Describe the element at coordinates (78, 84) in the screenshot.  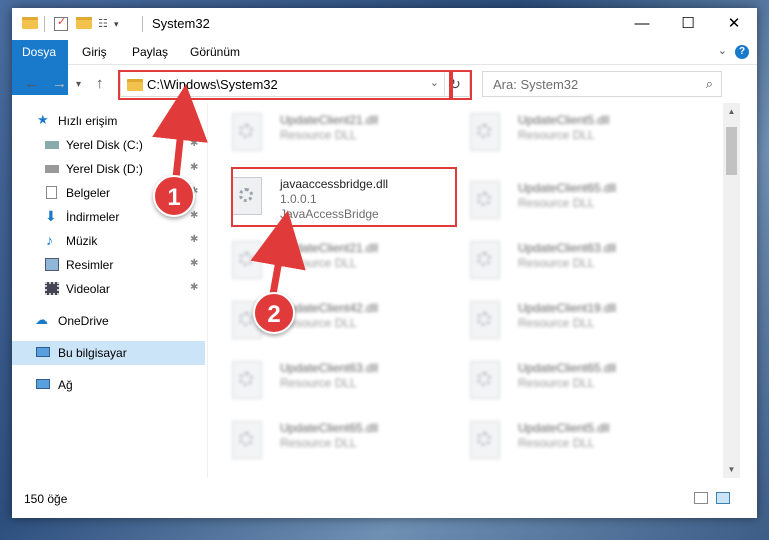
I see `recent-locations-icon: ▾` at that location.